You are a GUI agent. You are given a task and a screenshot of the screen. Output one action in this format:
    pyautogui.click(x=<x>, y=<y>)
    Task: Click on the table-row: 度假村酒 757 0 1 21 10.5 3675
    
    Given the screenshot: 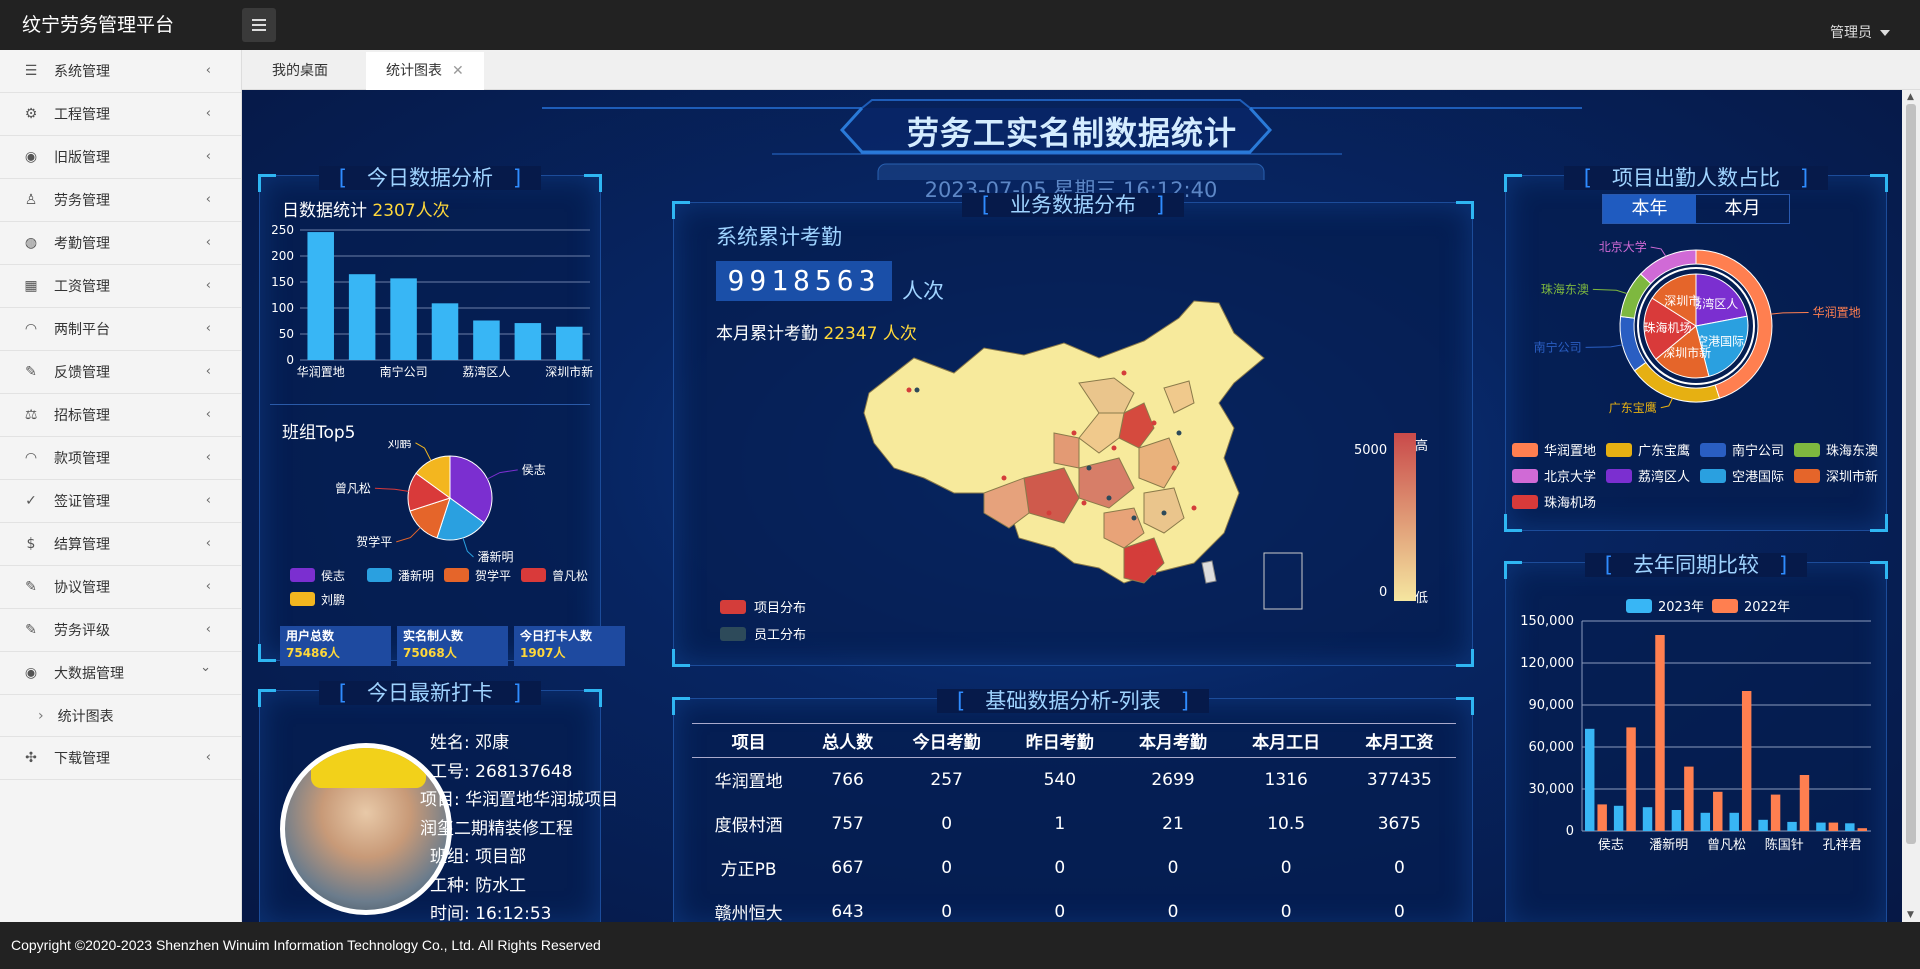 What is the action you would take?
    pyautogui.click(x=1074, y=824)
    